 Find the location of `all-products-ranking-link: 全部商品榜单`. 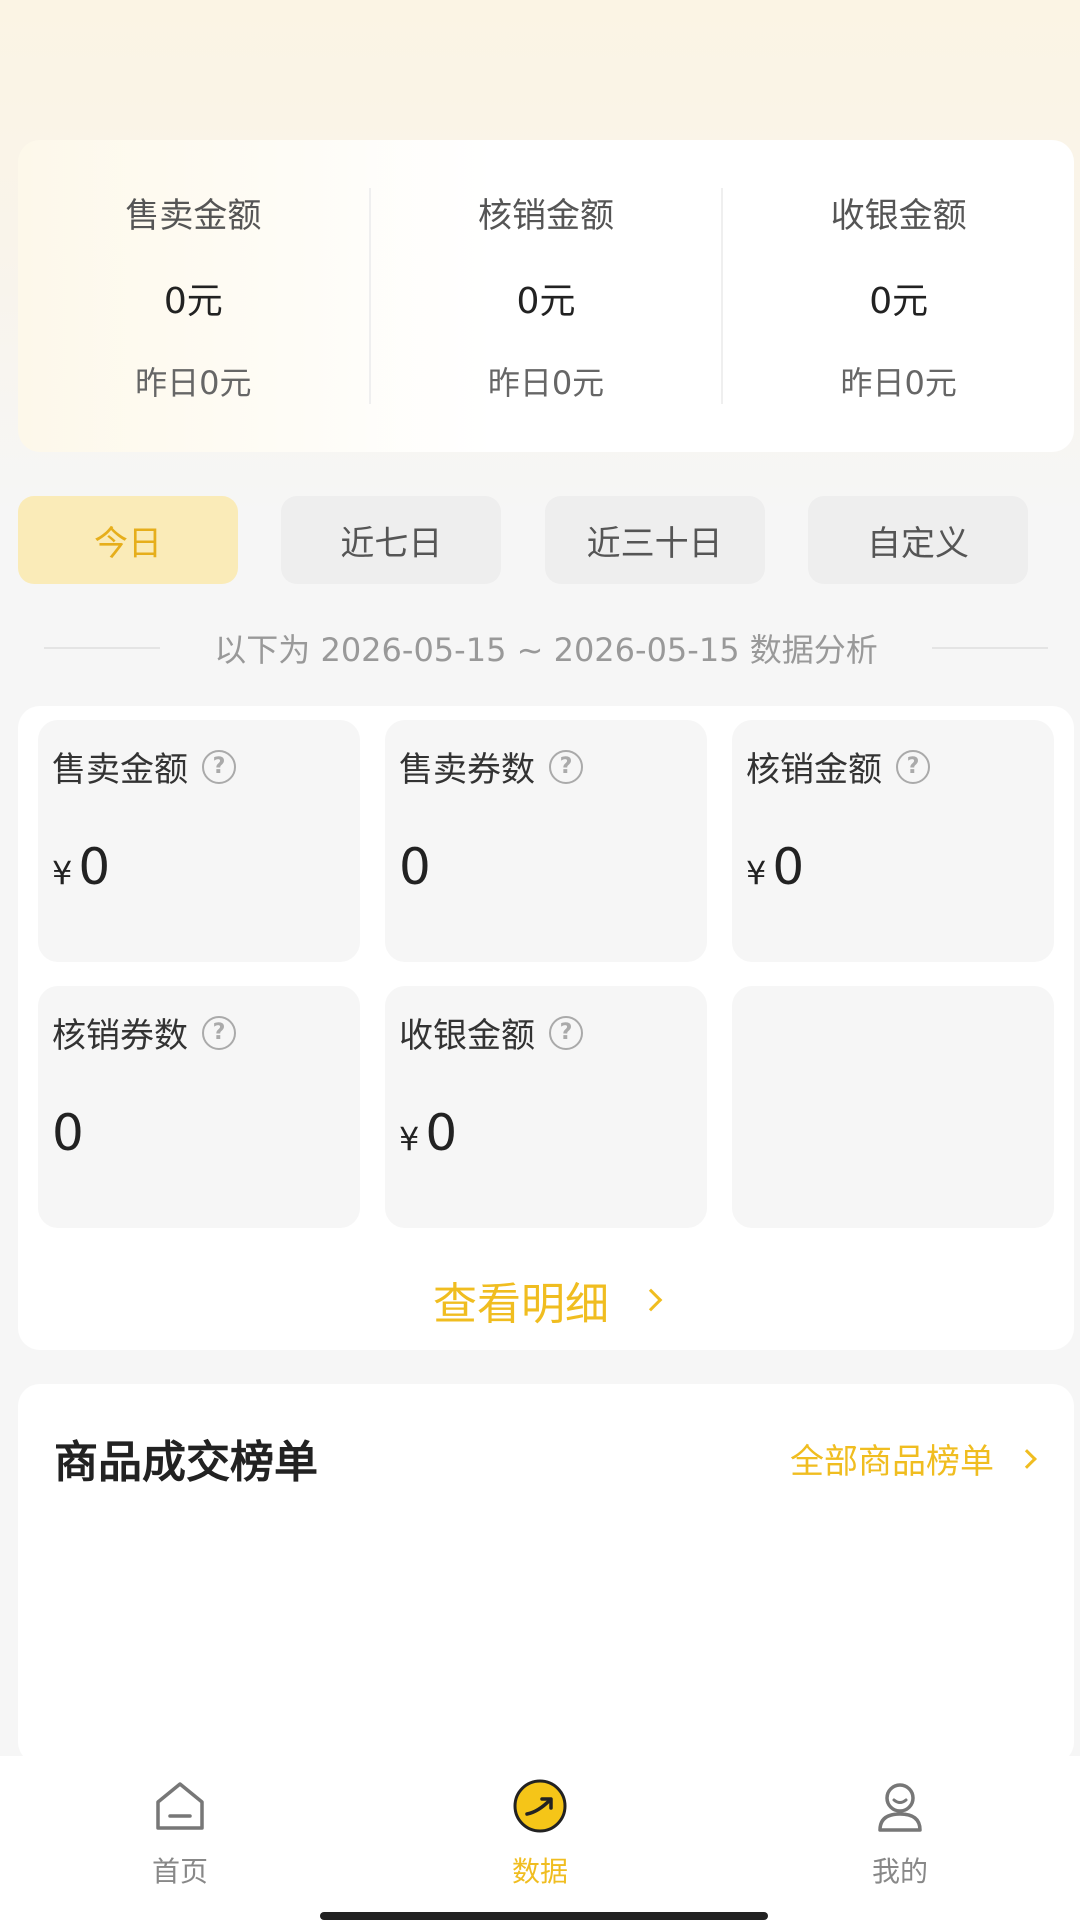

all-products-ranking-link: 全部商品榜单 is located at coordinates (913, 1458).